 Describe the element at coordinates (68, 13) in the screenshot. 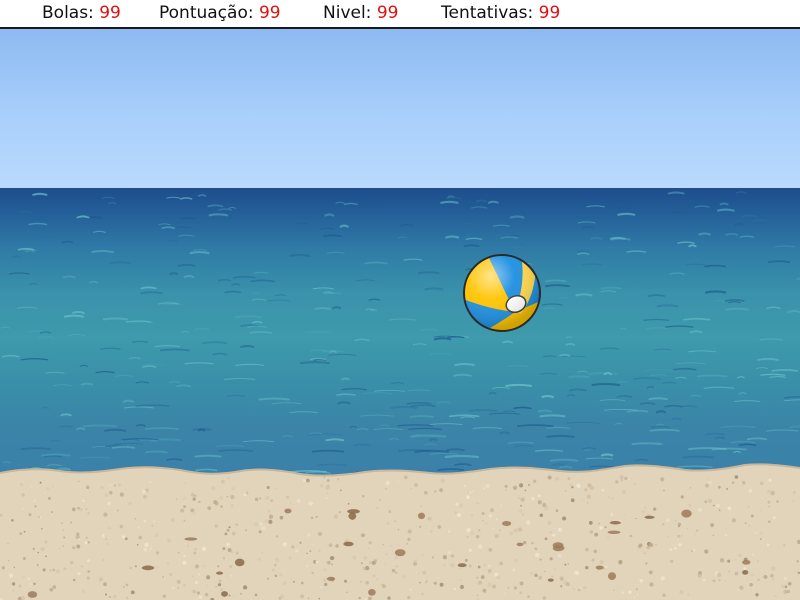

I see `hud-balls-label: Bolas:` at that location.